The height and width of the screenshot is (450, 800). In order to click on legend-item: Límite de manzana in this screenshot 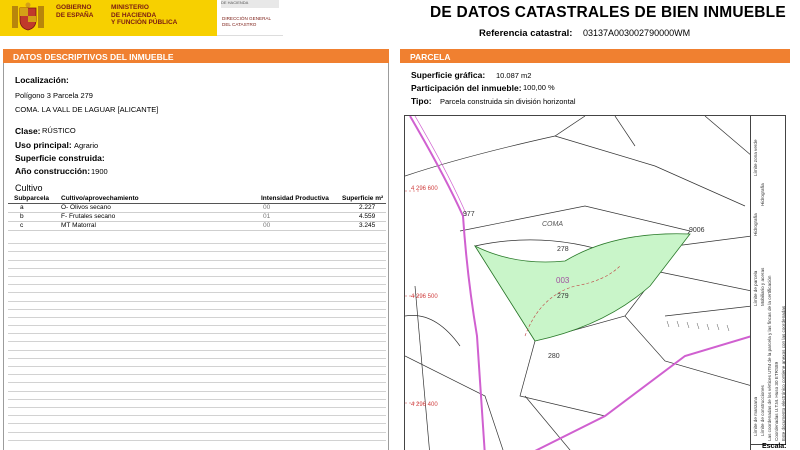, I will do `click(755, 416)`.